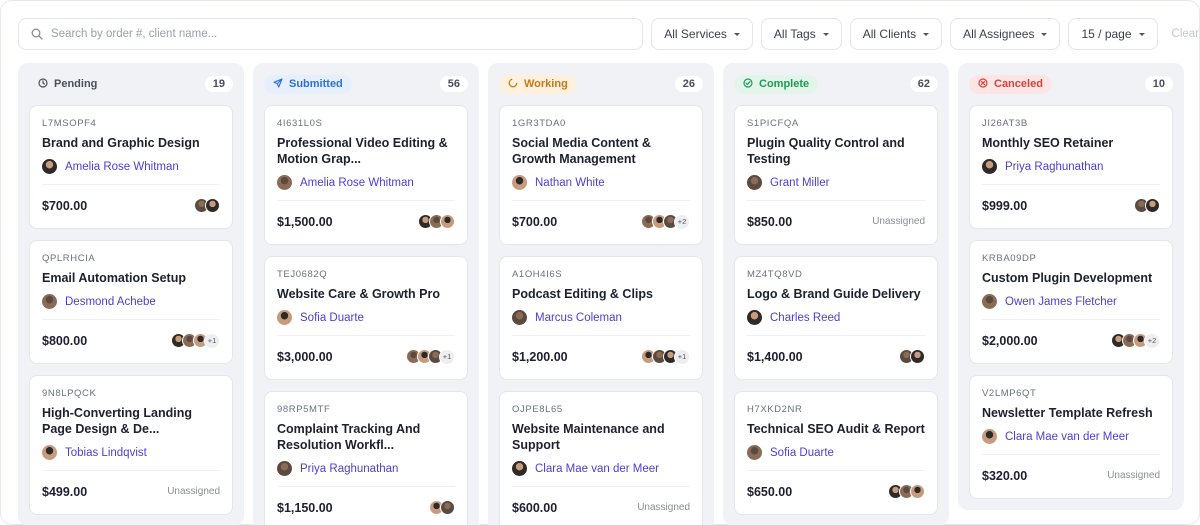 This screenshot has height=525, width=1200. What do you see at coordinates (131, 486) in the screenshot?
I see `card-footer: $499.00 Unassigned` at bounding box center [131, 486].